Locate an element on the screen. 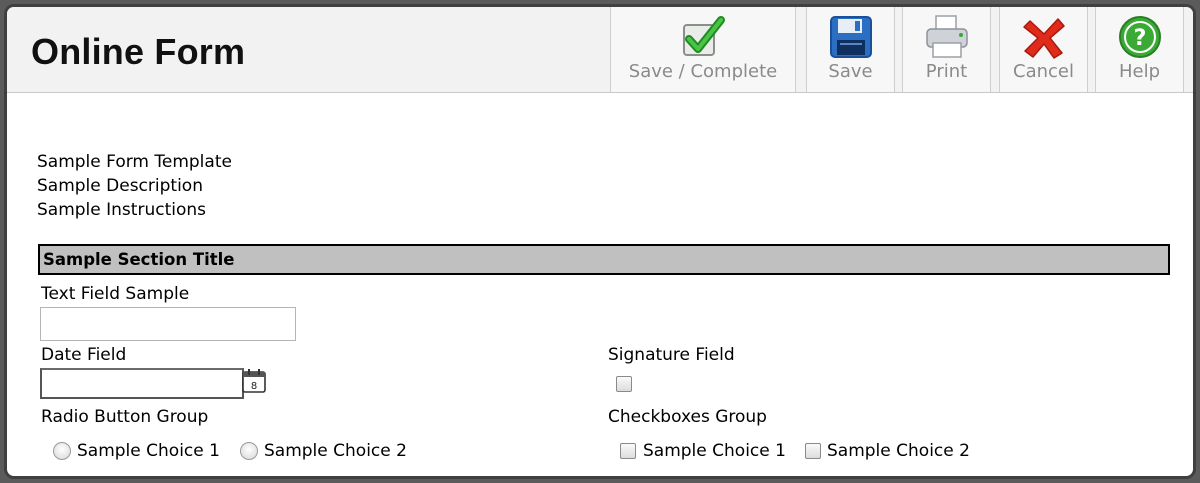 This screenshot has width=1200, height=483. help-button: ? Help is located at coordinates (1139, 49).